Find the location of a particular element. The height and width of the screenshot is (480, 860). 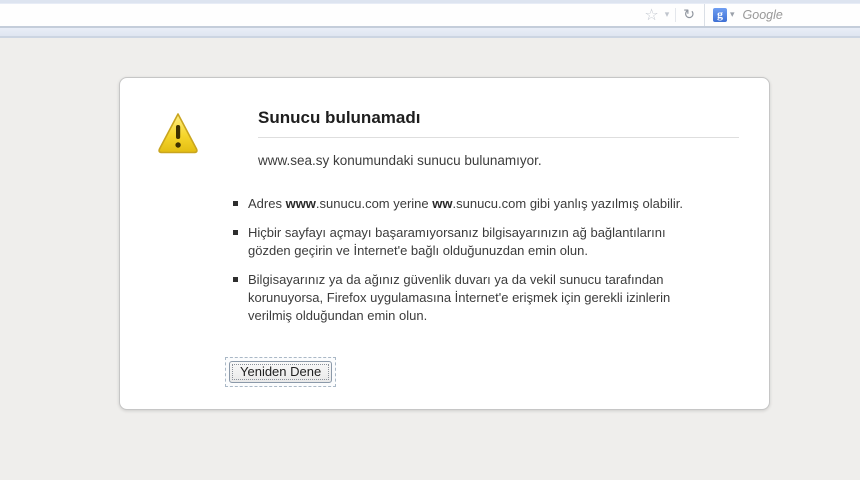

browser-toolbar: ☆ ▾ ↻ g ▾ Google is located at coordinates (430, 19).